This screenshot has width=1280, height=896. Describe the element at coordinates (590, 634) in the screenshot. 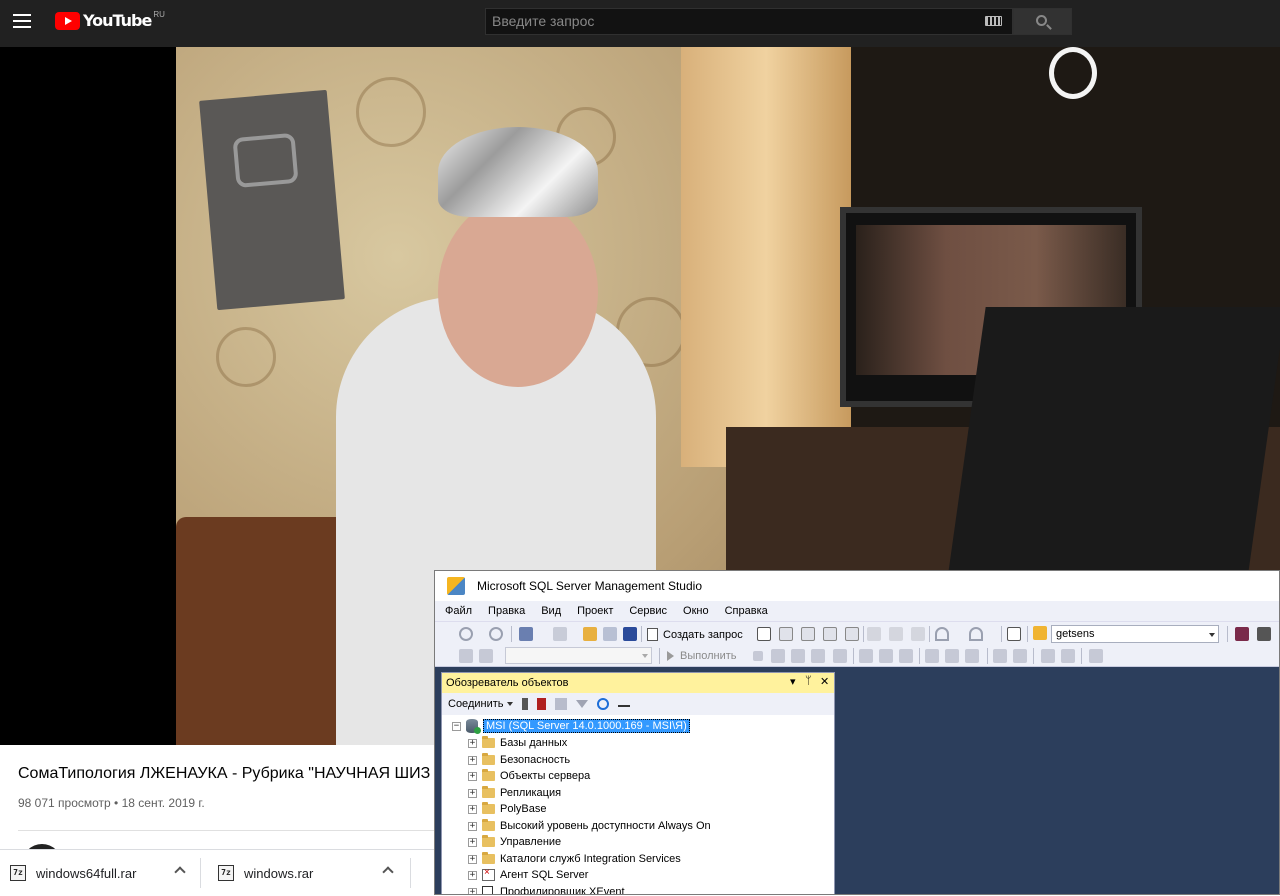

I see `open-folder-icon` at that location.